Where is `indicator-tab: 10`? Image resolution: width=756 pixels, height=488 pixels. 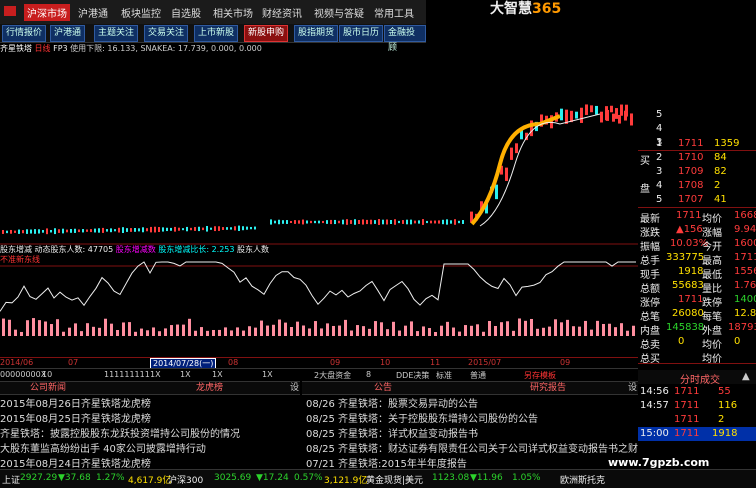
indicator-tab: 10 is located at coordinates (47, 374).